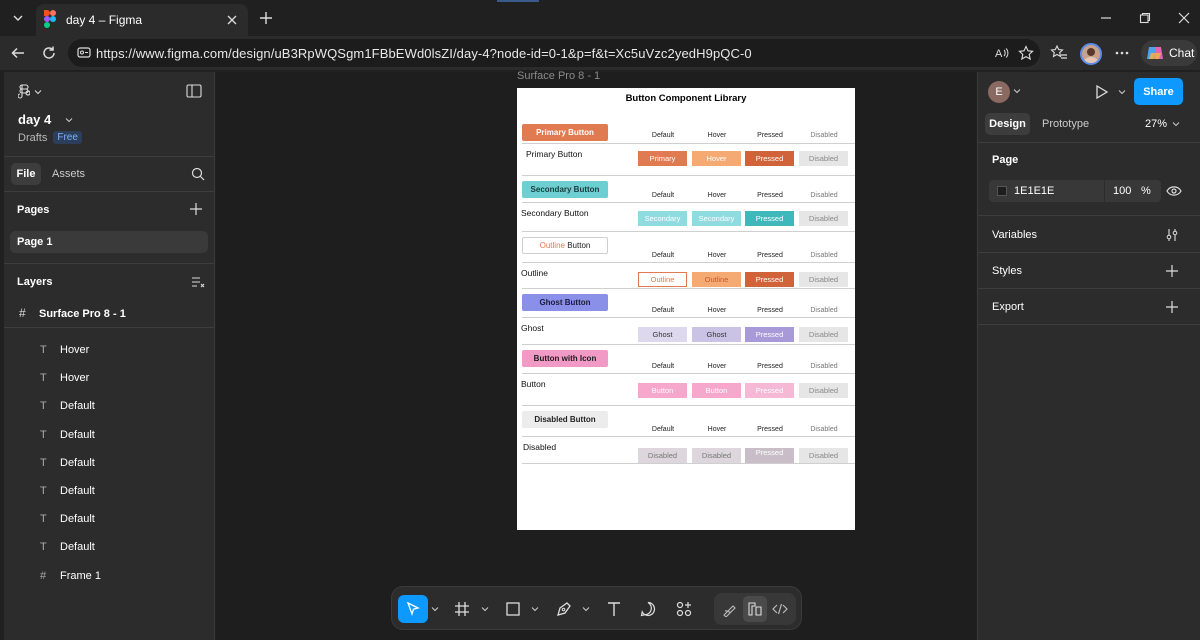 This screenshot has height=640, width=1200. I want to click on minimize-icon, so click(1106, 18).